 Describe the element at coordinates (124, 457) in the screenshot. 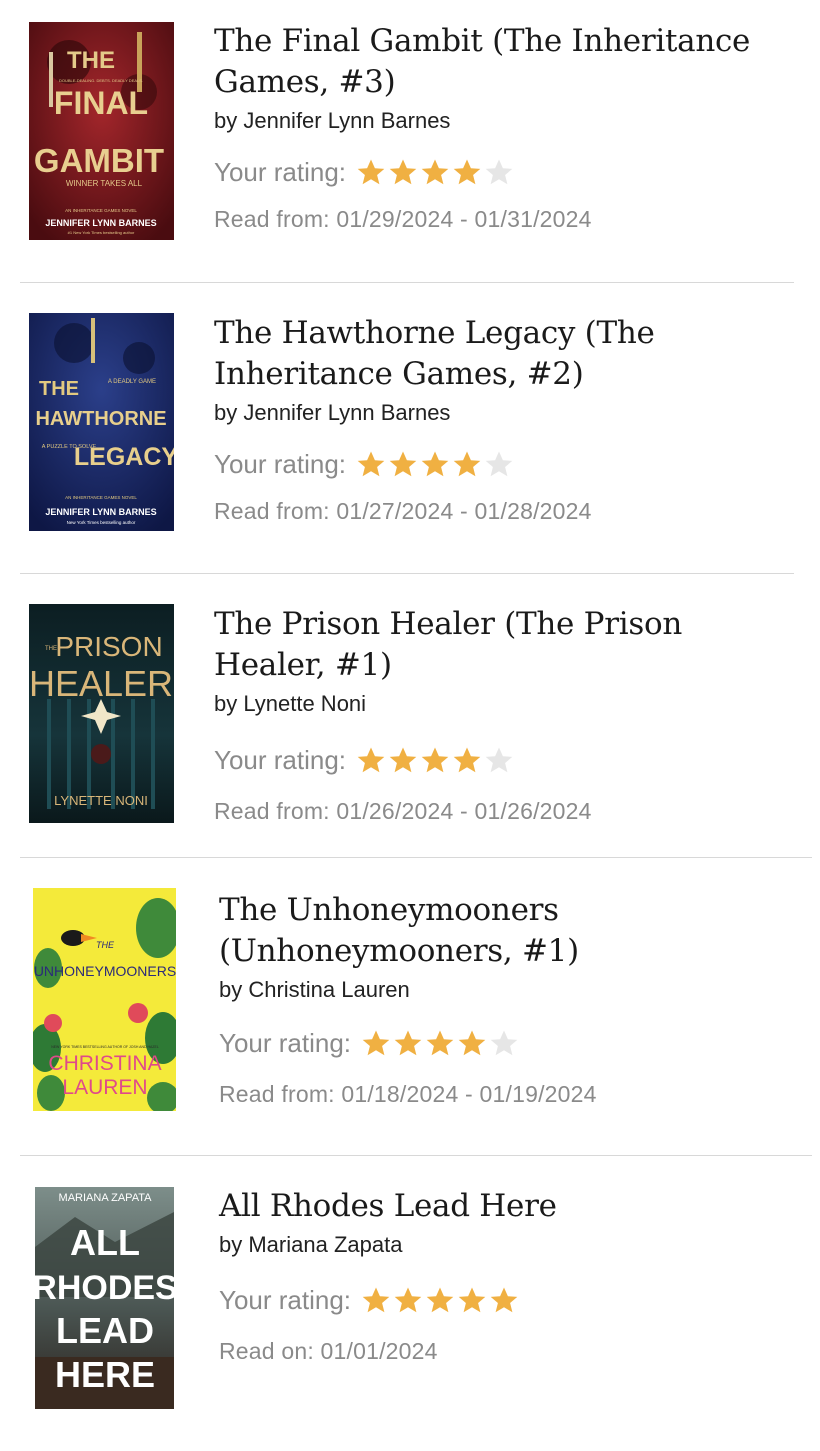

I see `cover-text: LEGACY` at that location.